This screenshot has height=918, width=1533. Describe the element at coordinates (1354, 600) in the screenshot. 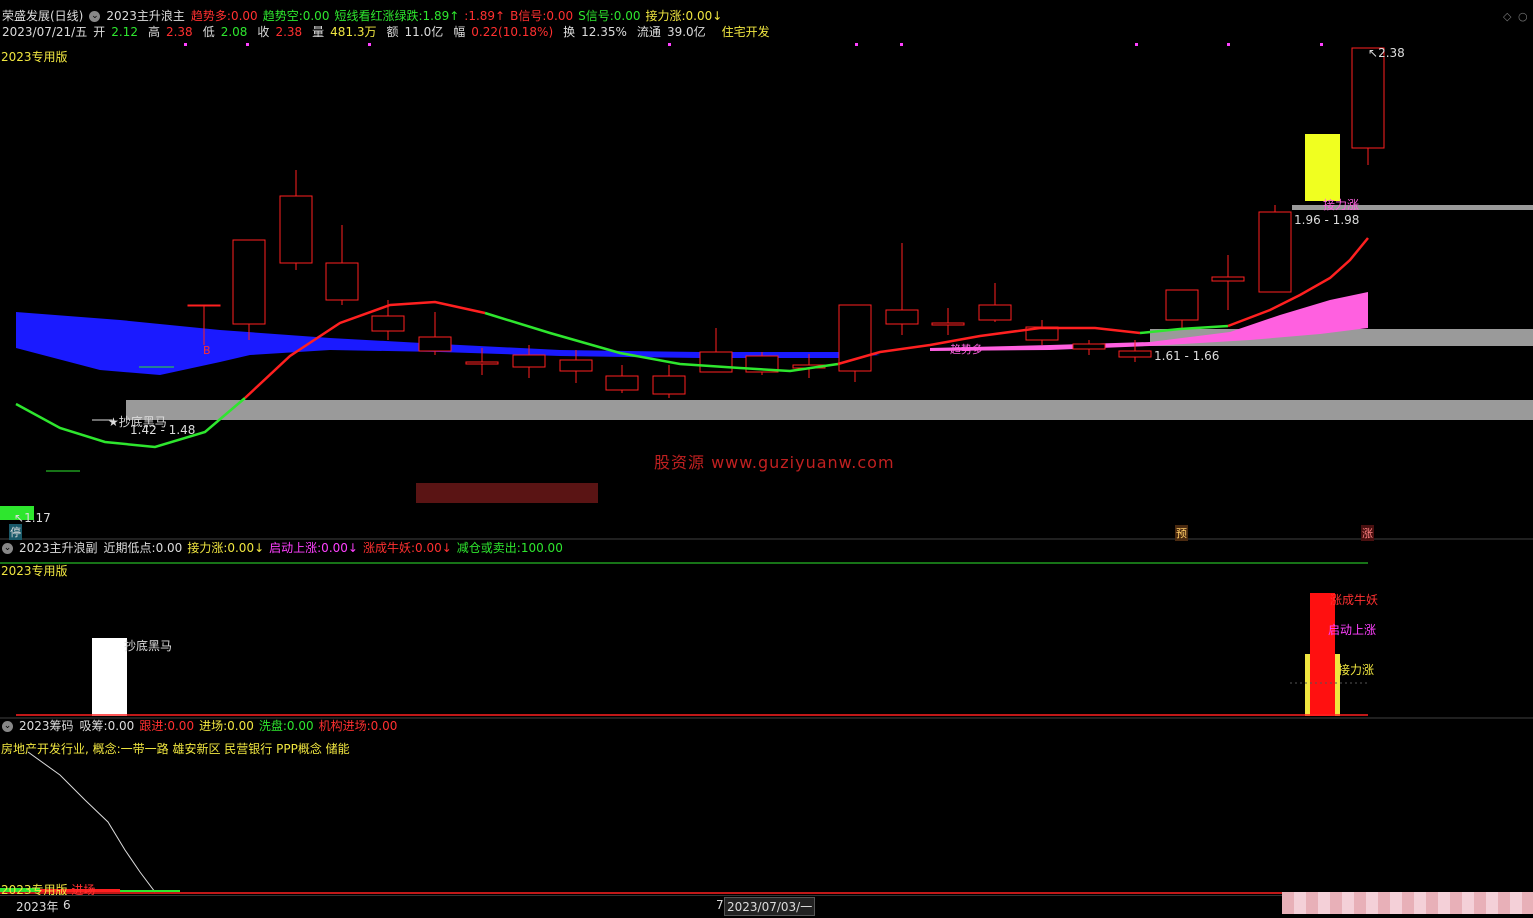

I see `sub-bull-label: 涨成牛妖` at that location.